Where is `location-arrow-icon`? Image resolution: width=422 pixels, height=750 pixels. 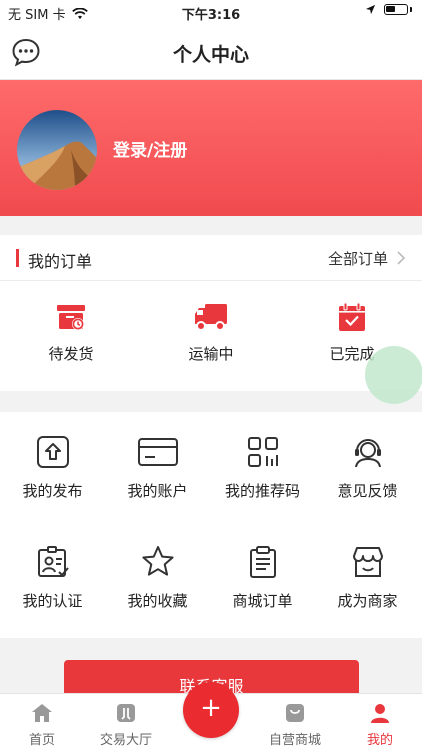 location-arrow-icon is located at coordinates (370, 9).